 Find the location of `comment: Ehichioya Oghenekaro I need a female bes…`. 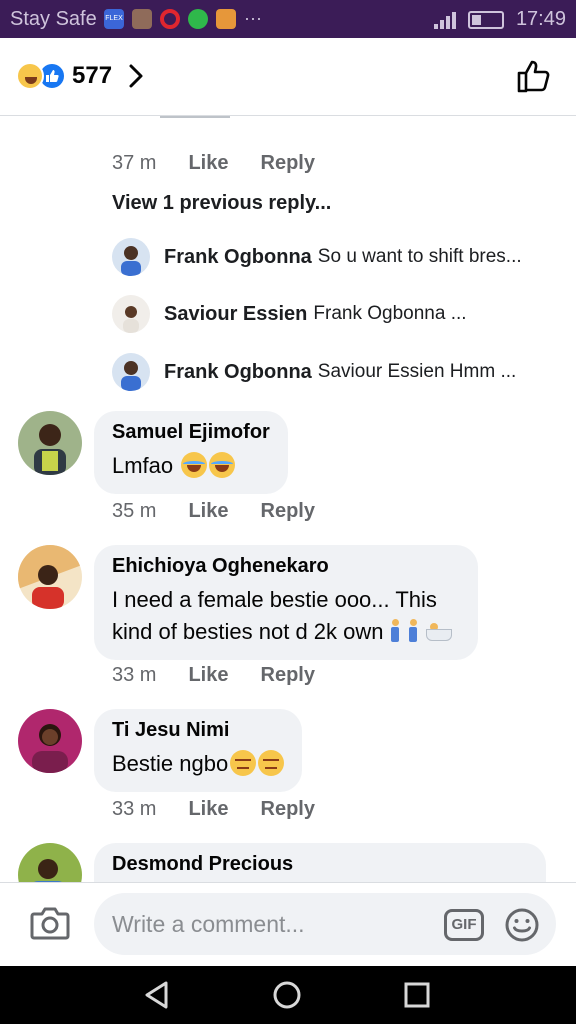

comment: Ehichioya Oghenekaro I need a female bes… is located at coordinates (248, 602).